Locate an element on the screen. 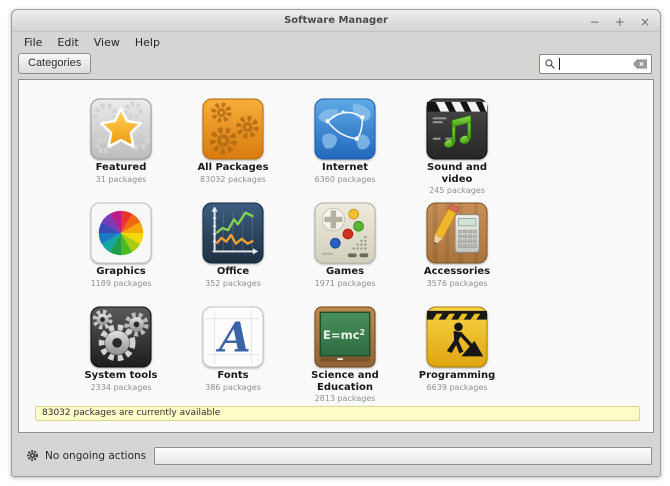  category-tile-internet: Internet 6360 packages is located at coordinates (345, 150).